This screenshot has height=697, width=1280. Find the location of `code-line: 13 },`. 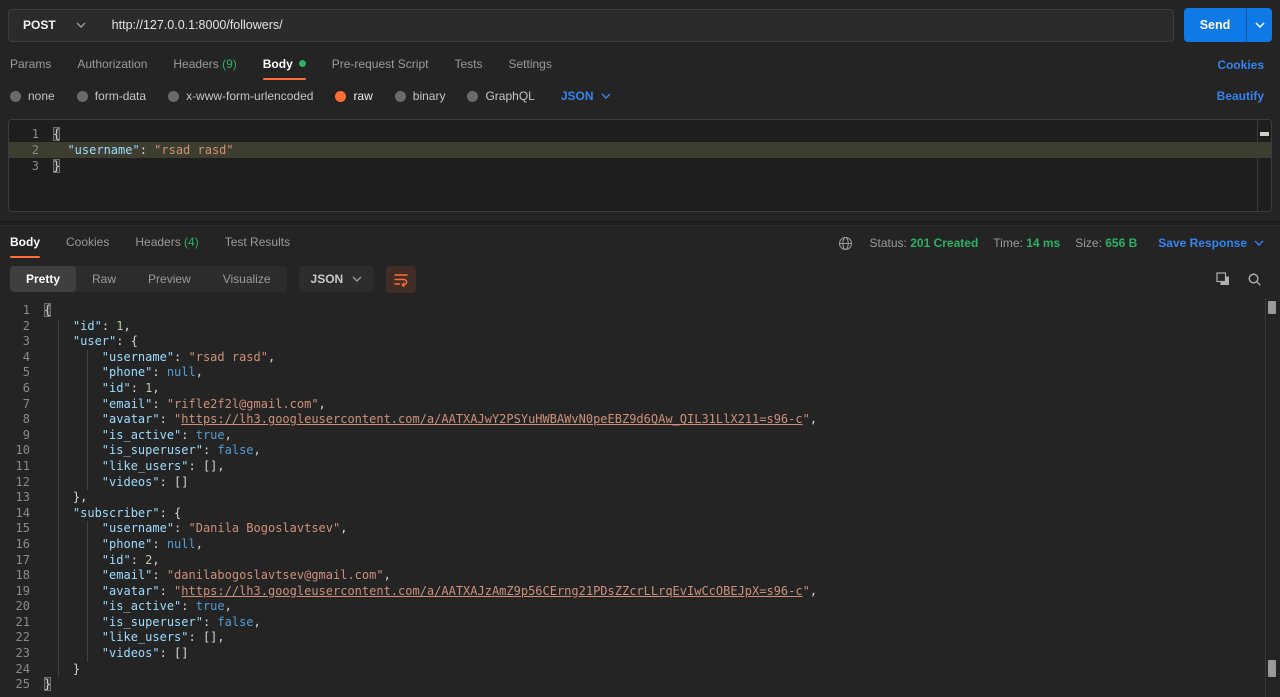

code-line: 13 }, is located at coordinates (640, 498).